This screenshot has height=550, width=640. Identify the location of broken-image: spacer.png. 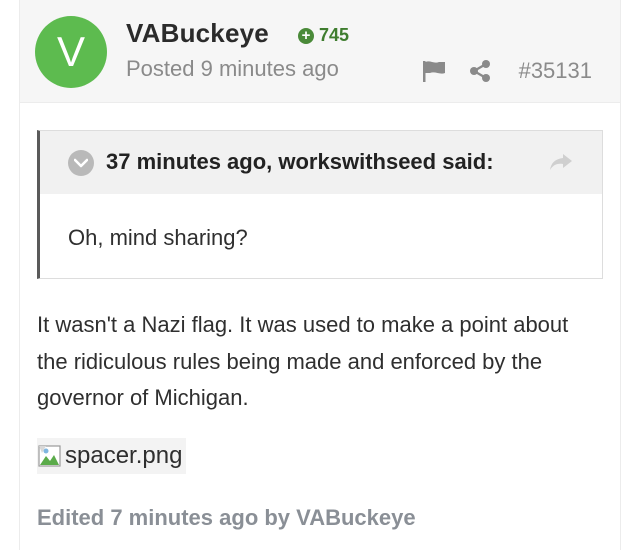
(112, 456).